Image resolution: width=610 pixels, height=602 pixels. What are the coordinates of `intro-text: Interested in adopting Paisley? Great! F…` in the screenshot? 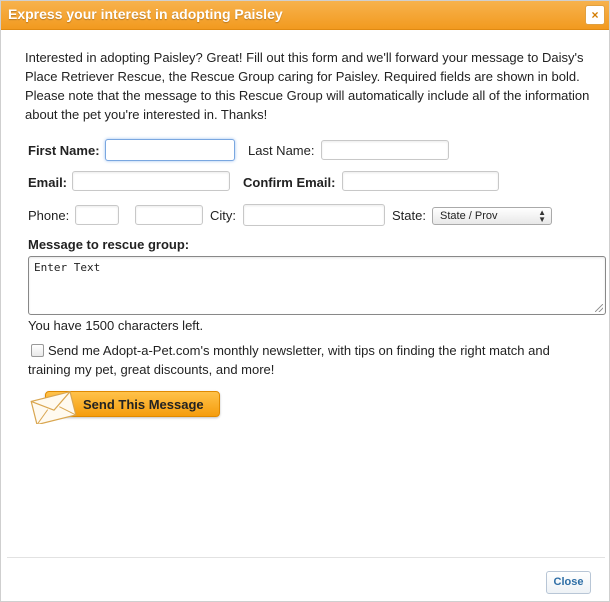 It's located at (307, 86).